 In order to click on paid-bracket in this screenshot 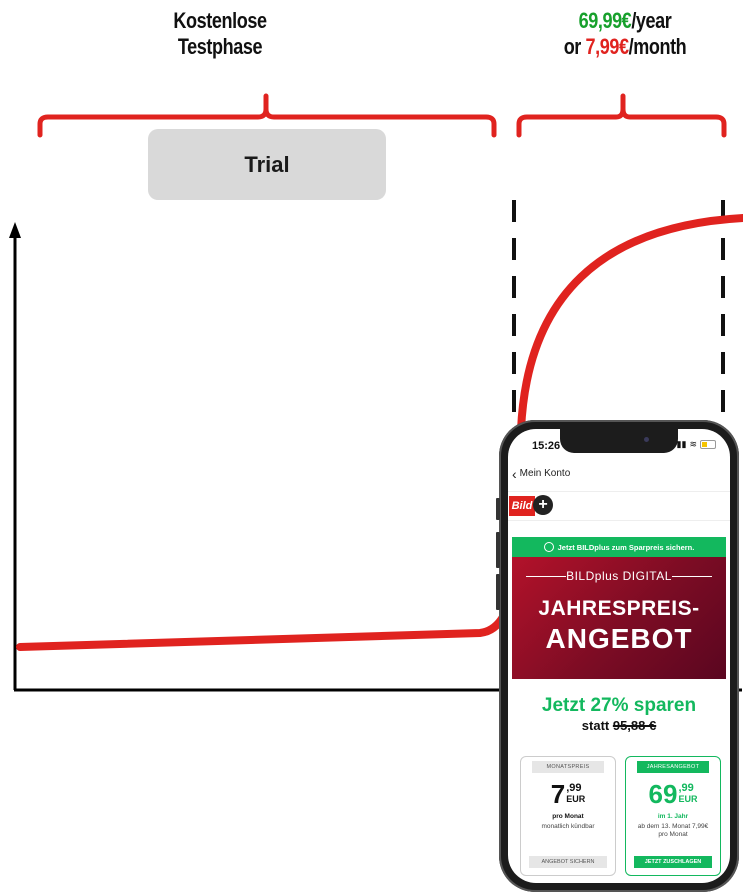, I will do `click(621, 115)`.